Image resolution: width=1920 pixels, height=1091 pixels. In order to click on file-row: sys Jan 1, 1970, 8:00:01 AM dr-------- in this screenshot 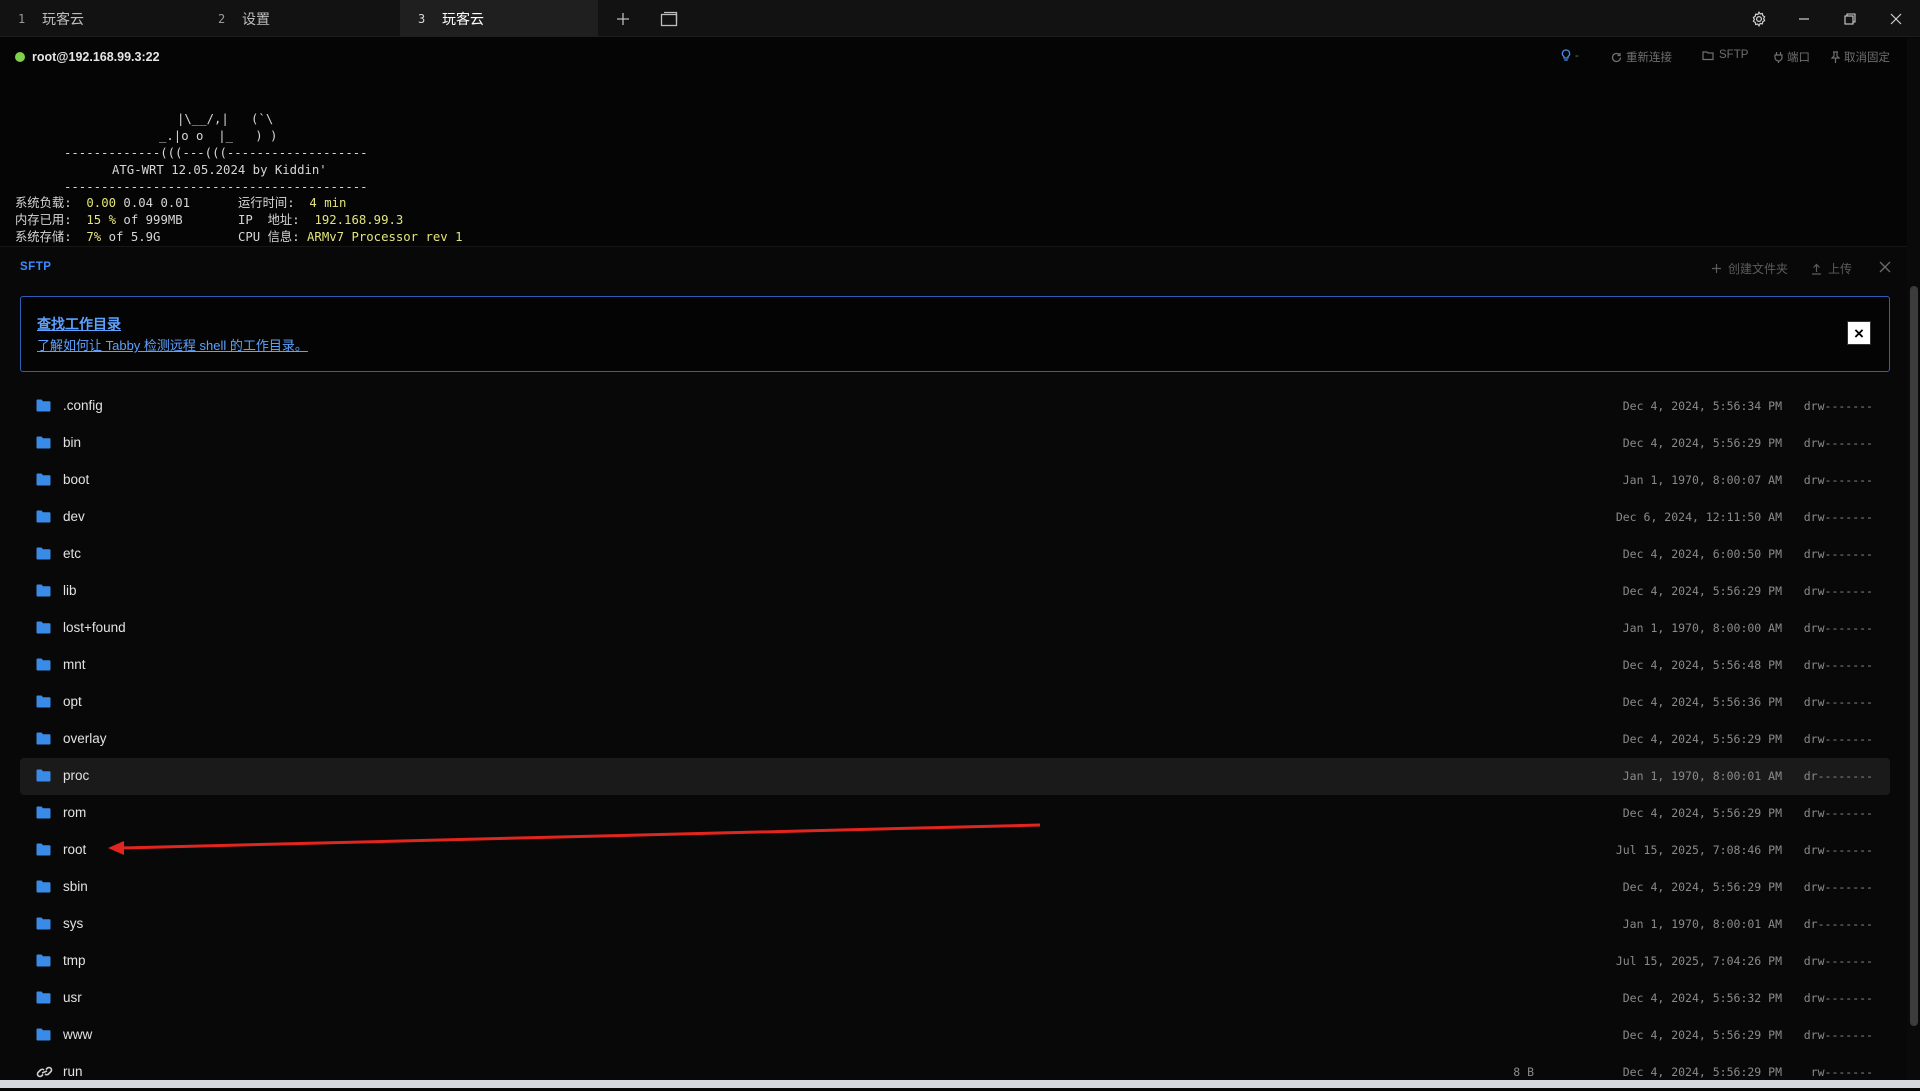, I will do `click(955, 924)`.